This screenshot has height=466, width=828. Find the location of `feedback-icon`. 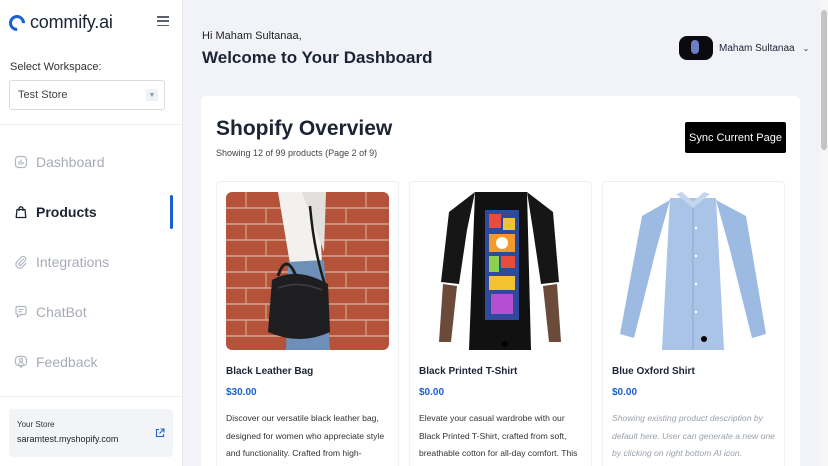

feedback-icon is located at coordinates (21, 362).